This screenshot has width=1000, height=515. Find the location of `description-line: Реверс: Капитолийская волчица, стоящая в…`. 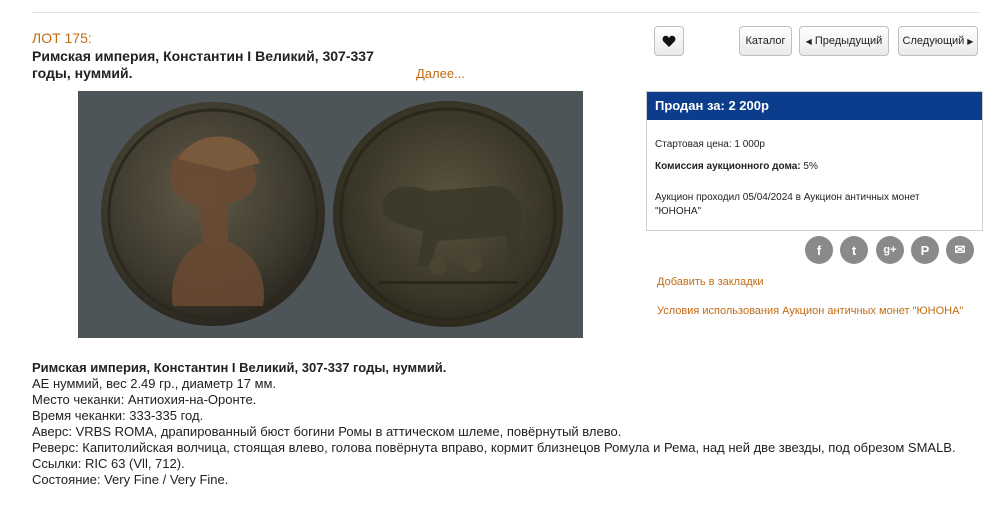

description-line: Реверс: Капитолийская волчица, стоящая в… is located at coordinates (494, 447).